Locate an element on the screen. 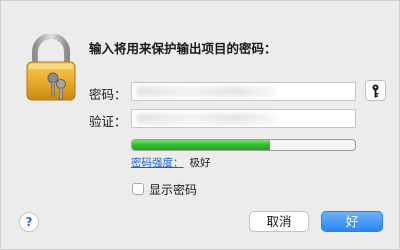 The height and width of the screenshot is (250, 400). obscured-password-text is located at coordinates (206, 91).